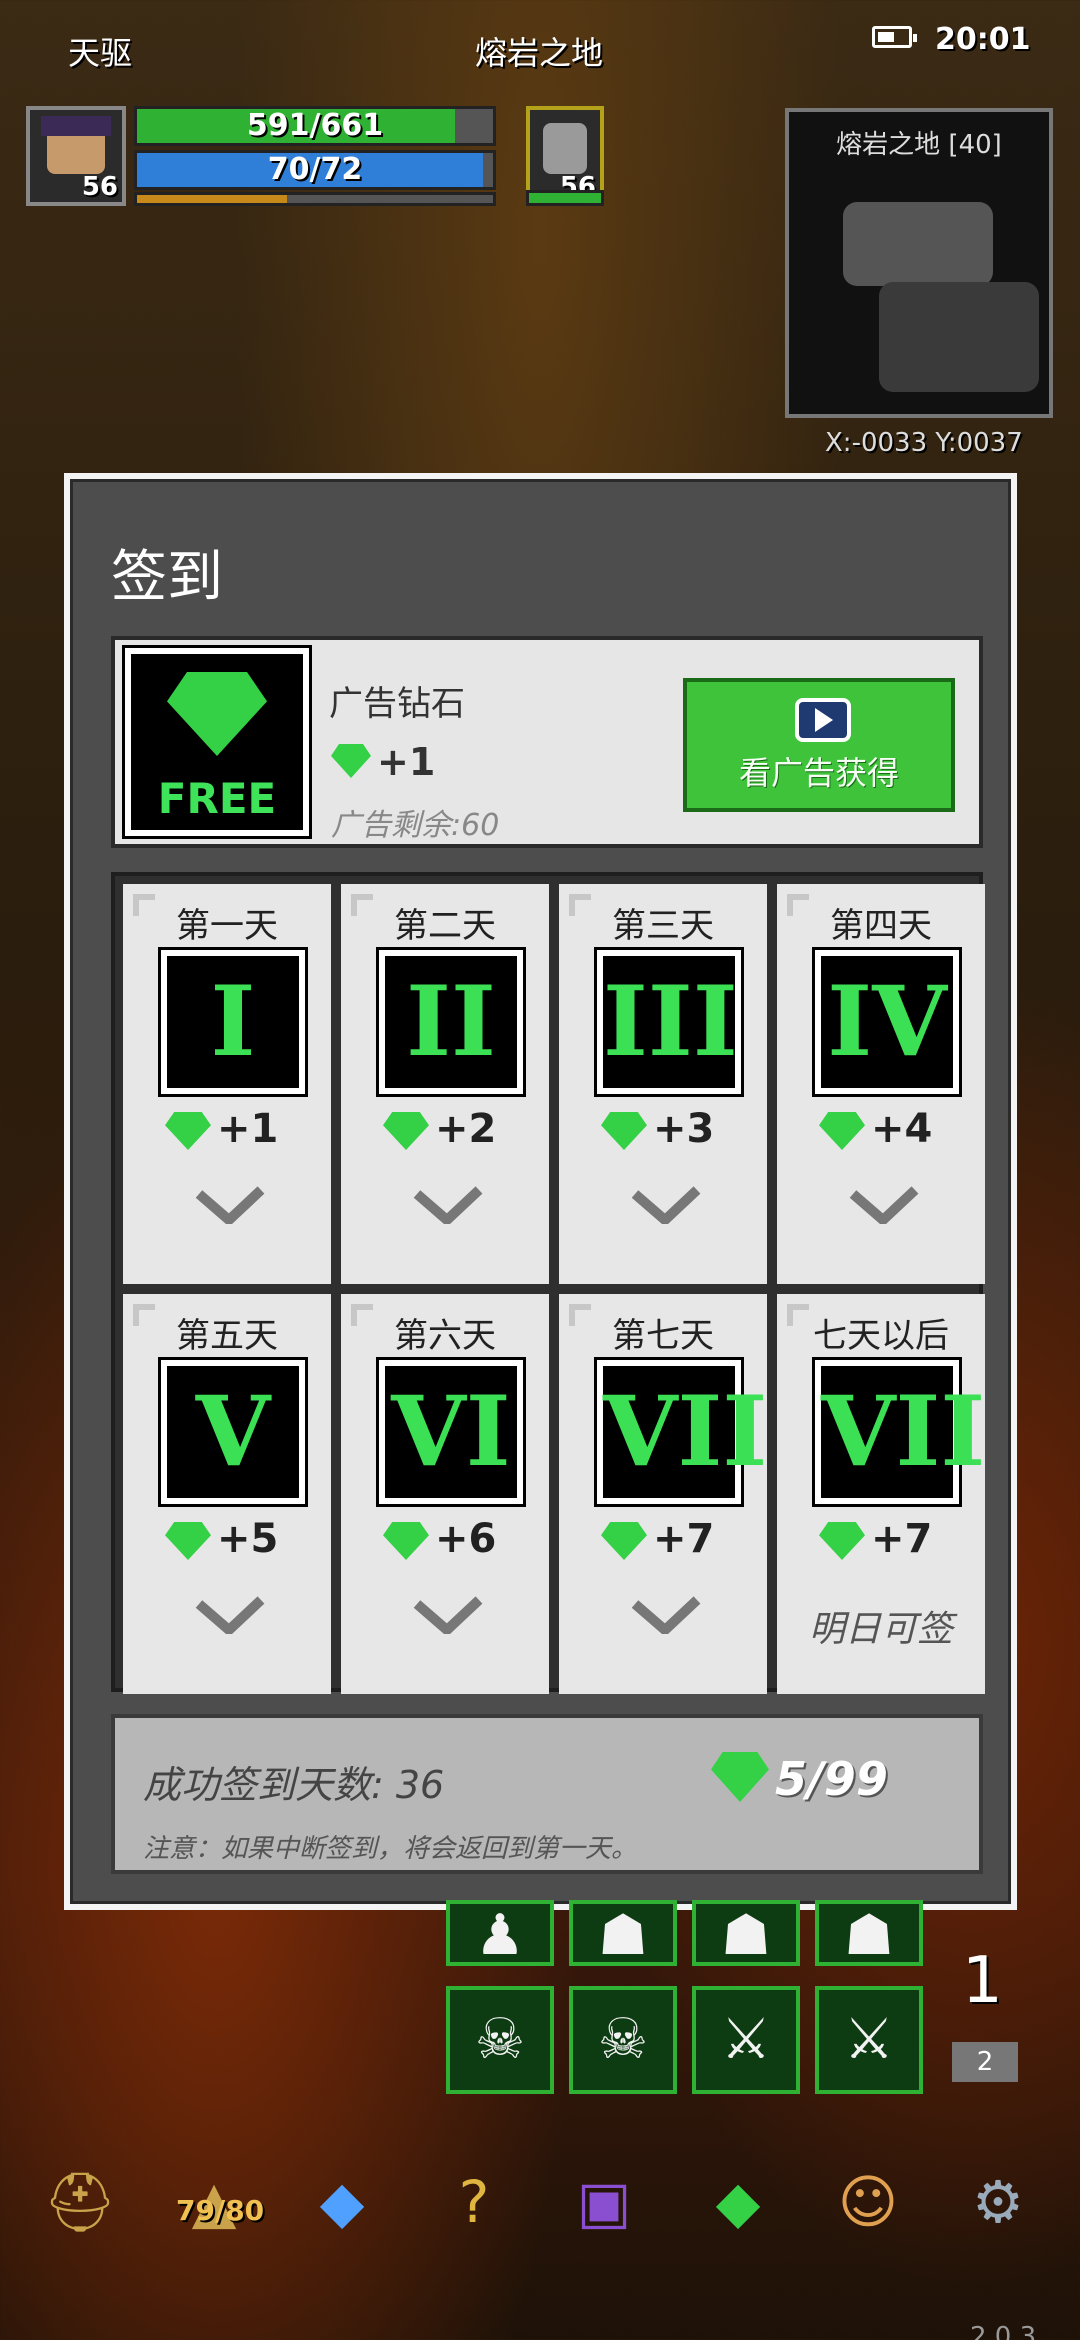 This screenshot has height=2340, width=1080. I want to click on day-numeral: II, so click(451, 1021).